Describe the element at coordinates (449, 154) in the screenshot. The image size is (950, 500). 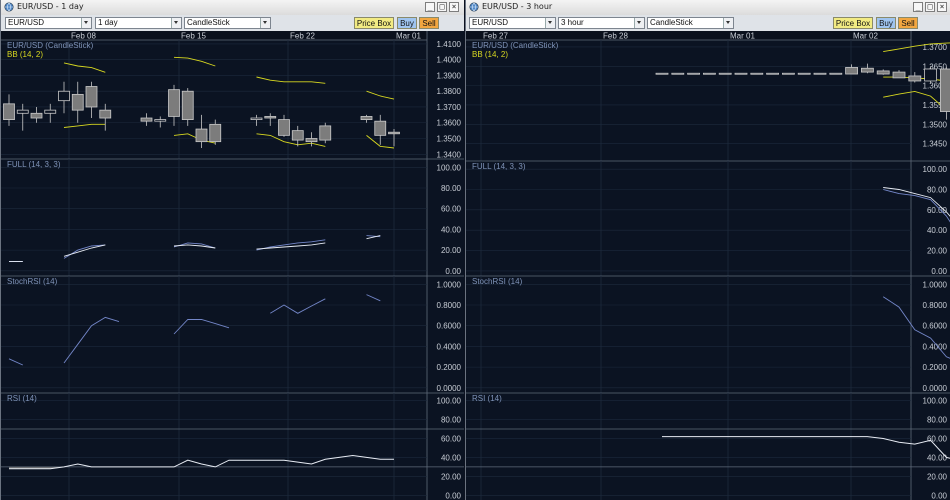
I see `y-tick-label: 1.3400` at that location.